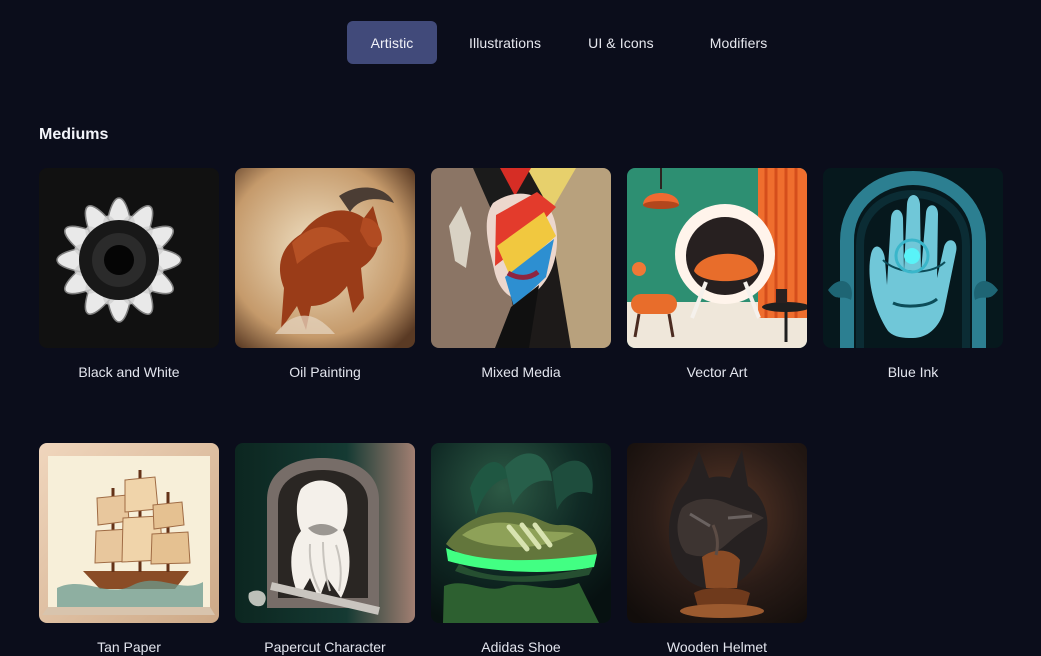  What do you see at coordinates (621, 42) in the screenshot?
I see `tab-label: UI & Icons` at bounding box center [621, 42].